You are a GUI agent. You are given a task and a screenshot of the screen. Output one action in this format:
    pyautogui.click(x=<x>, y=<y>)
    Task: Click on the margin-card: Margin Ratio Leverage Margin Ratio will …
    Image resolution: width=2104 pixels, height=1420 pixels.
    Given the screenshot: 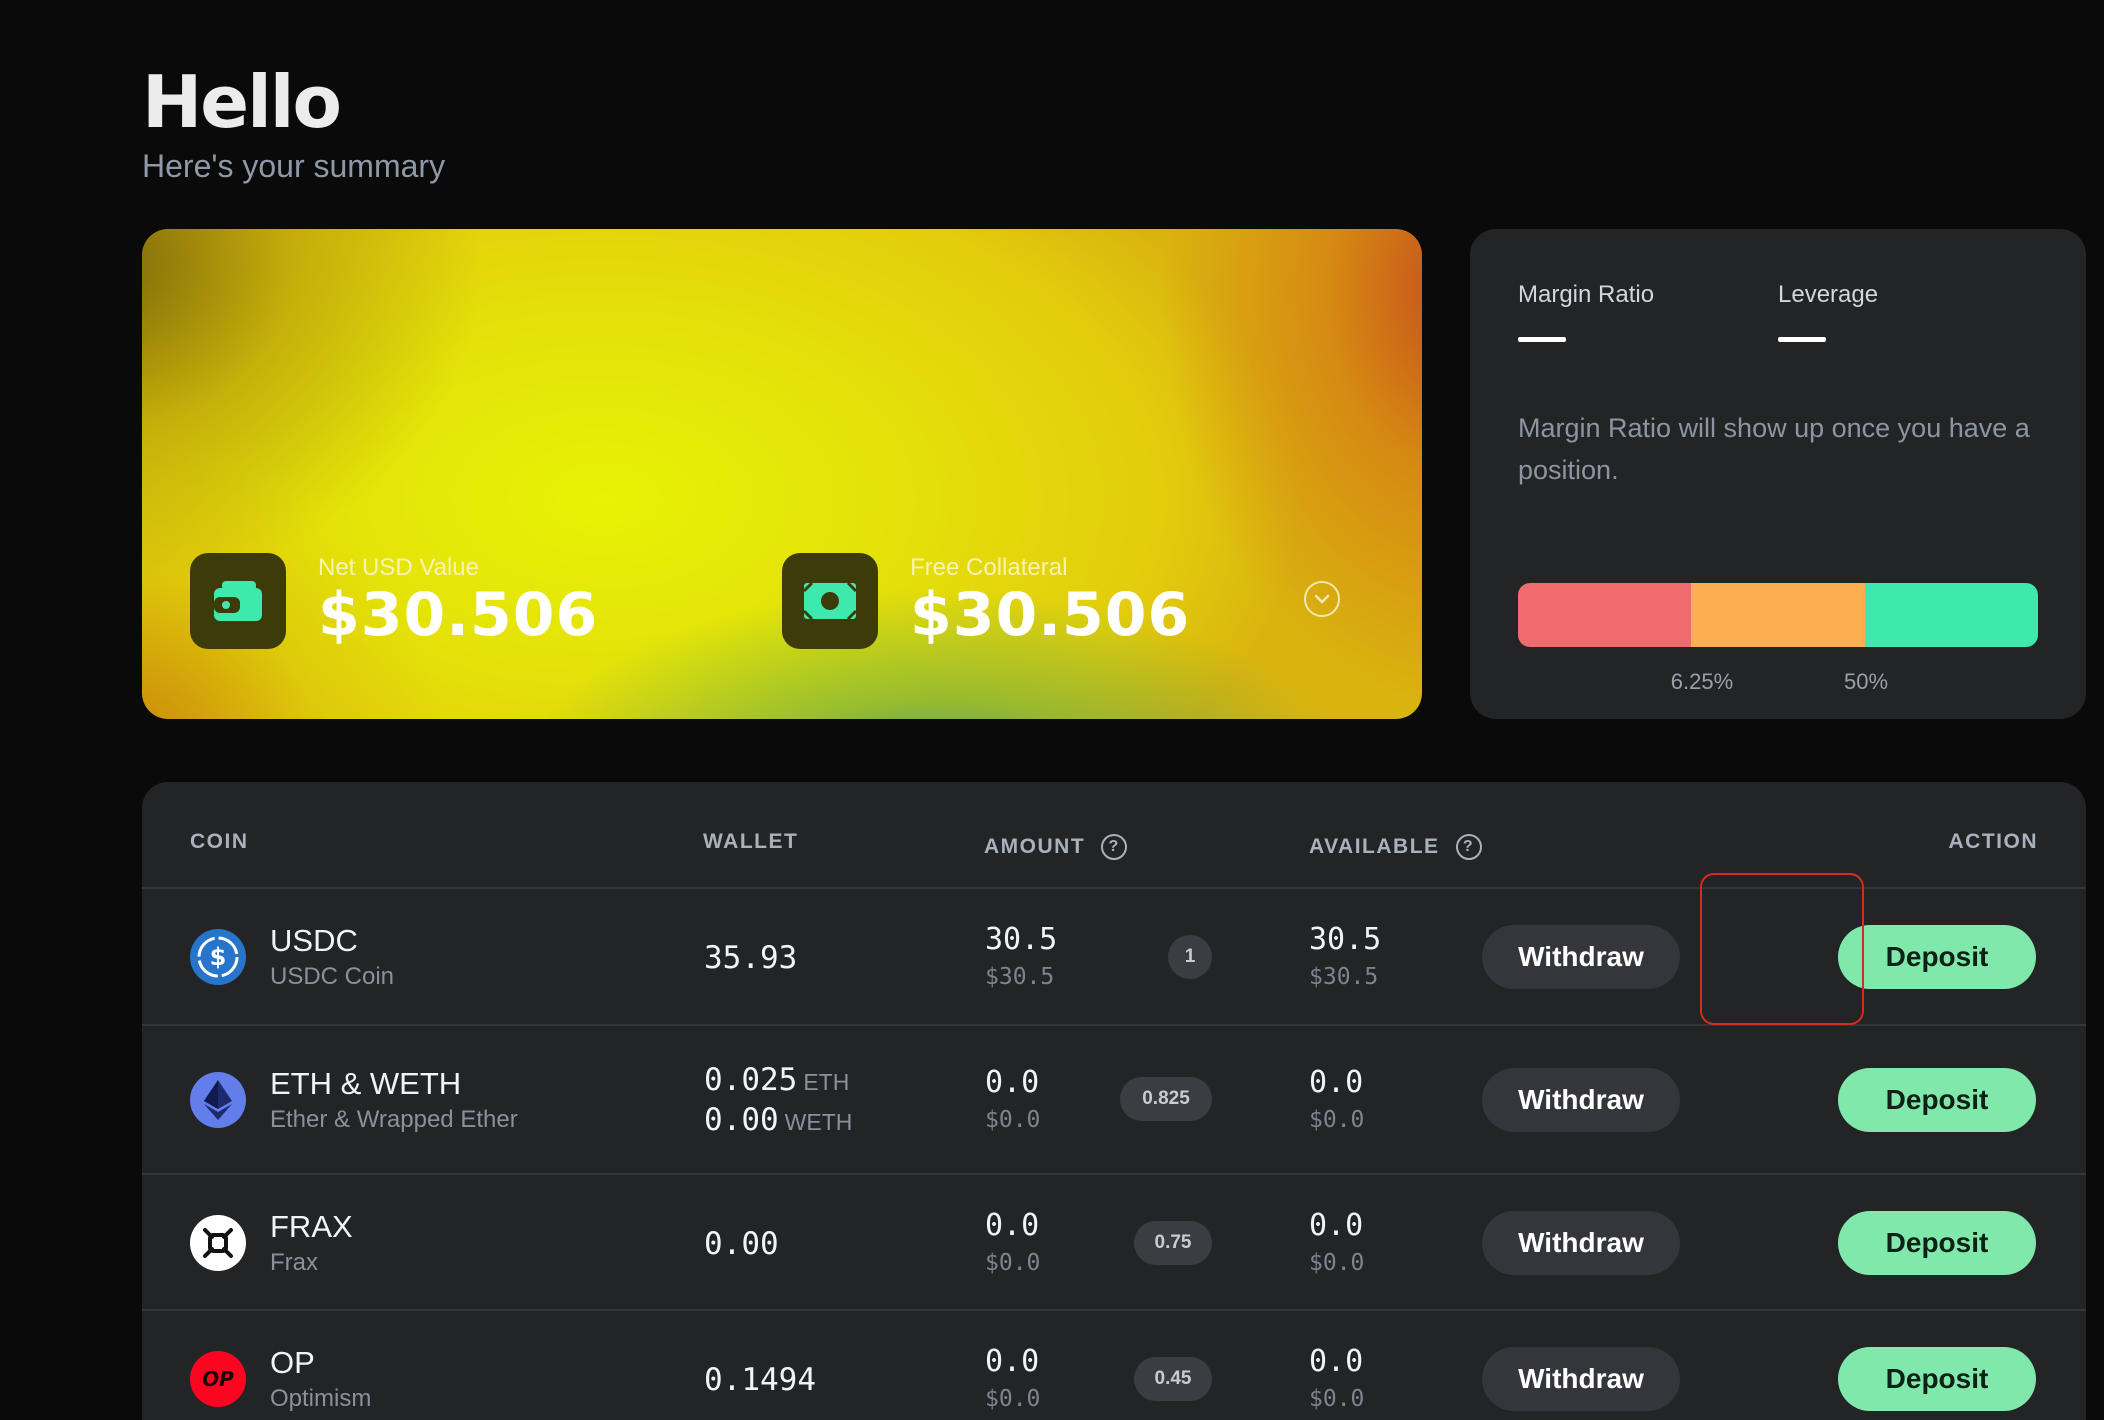 What is the action you would take?
    pyautogui.click(x=1778, y=474)
    